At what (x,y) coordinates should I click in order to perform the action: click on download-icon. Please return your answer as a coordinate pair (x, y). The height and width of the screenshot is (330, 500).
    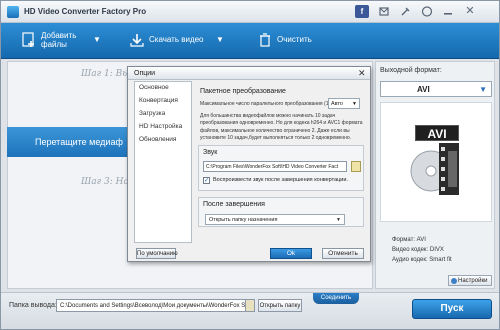
    Looking at the image, I should click on (137, 40).